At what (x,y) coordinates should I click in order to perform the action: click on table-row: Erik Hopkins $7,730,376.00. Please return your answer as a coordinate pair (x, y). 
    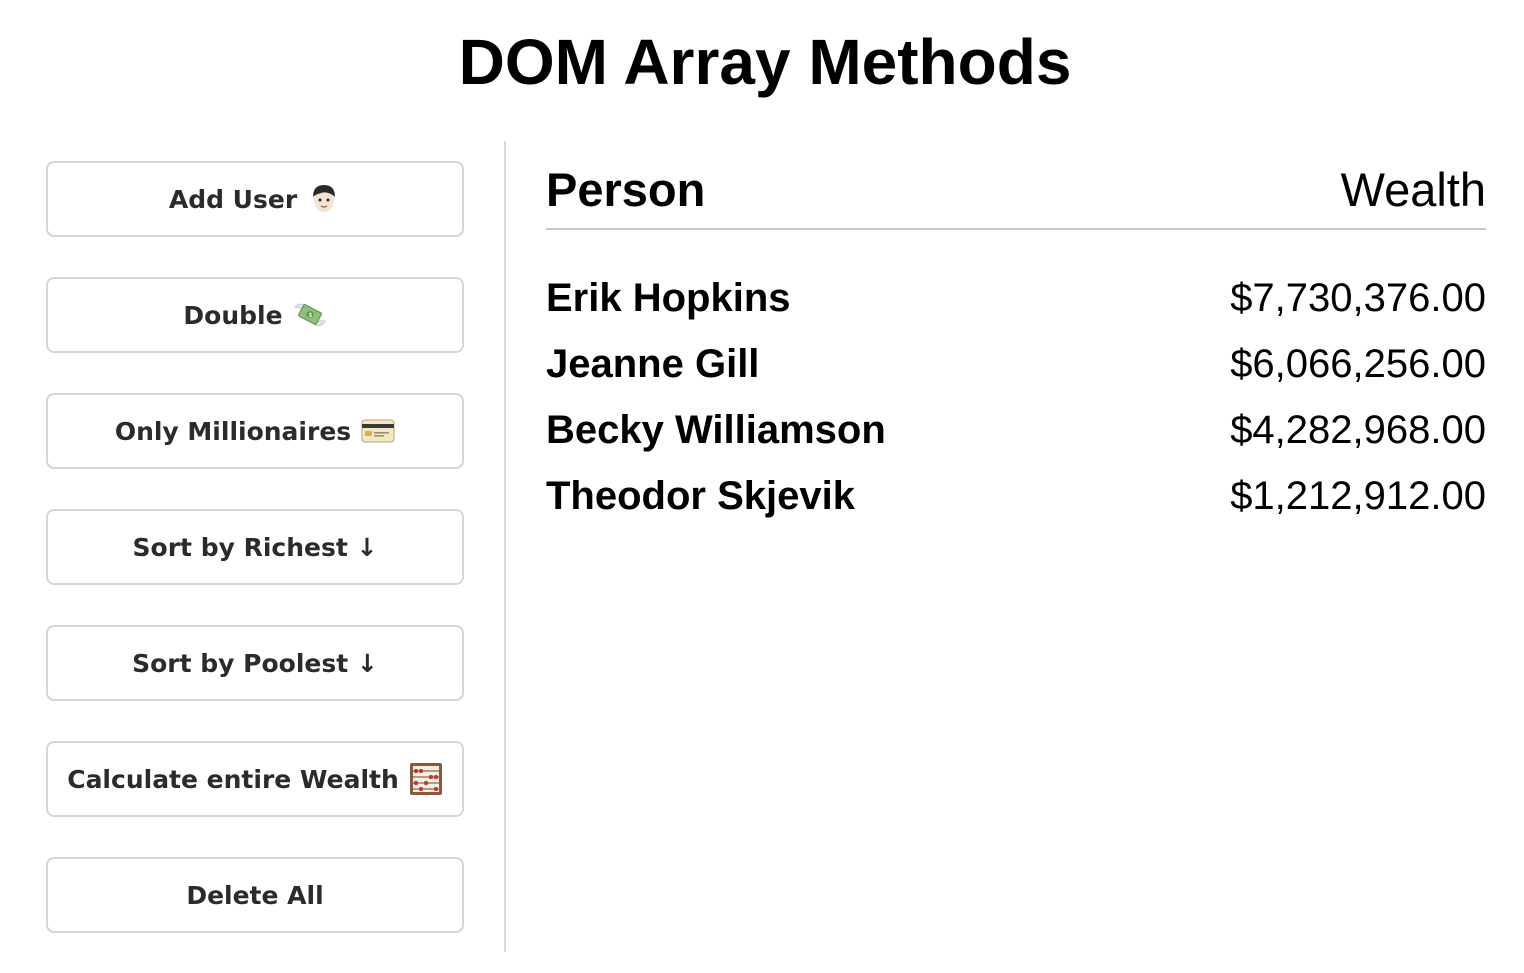
    Looking at the image, I should click on (1016, 298).